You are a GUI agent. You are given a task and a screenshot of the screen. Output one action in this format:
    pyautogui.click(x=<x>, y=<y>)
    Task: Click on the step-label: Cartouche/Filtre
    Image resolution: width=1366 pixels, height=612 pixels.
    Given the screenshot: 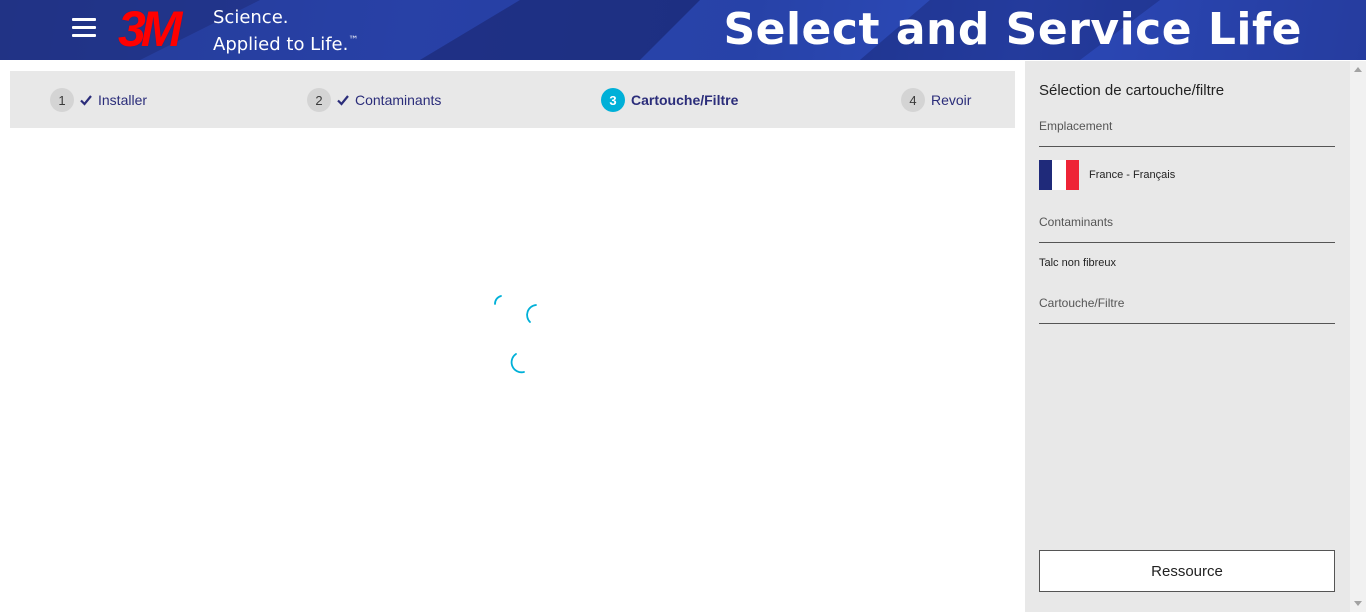 What is the action you would take?
    pyautogui.click(x=685, y=100)
    